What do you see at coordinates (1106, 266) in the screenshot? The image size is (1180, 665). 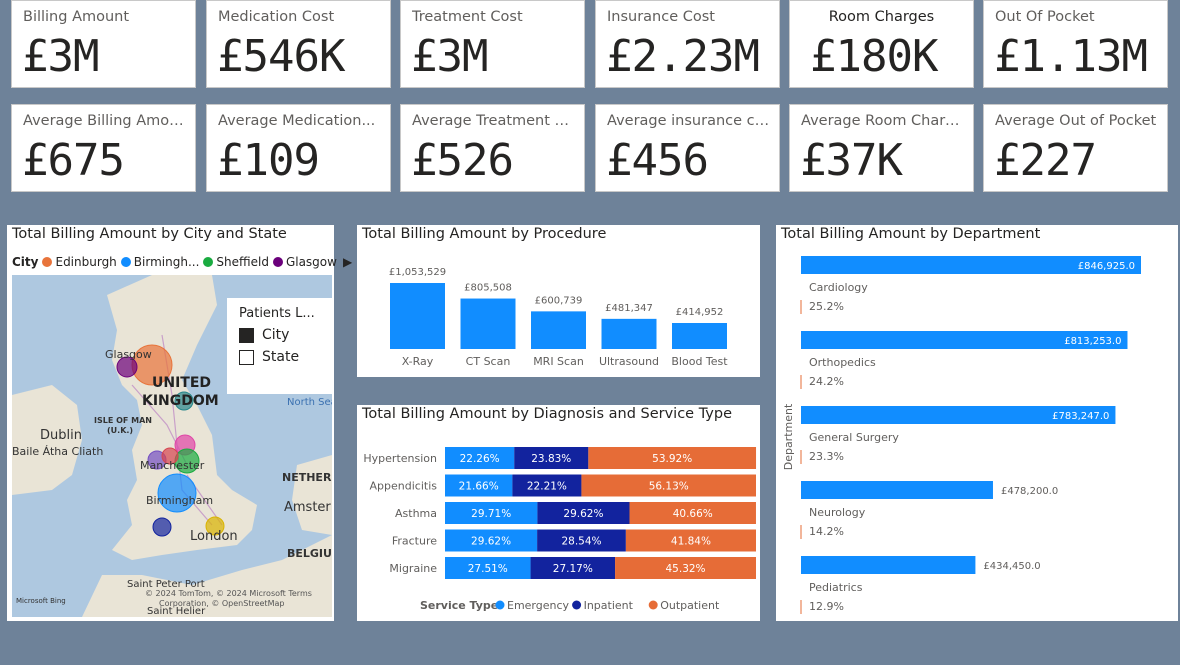 I see `bar-value-label: £846,925.0` at bounding box center [1106, 266].